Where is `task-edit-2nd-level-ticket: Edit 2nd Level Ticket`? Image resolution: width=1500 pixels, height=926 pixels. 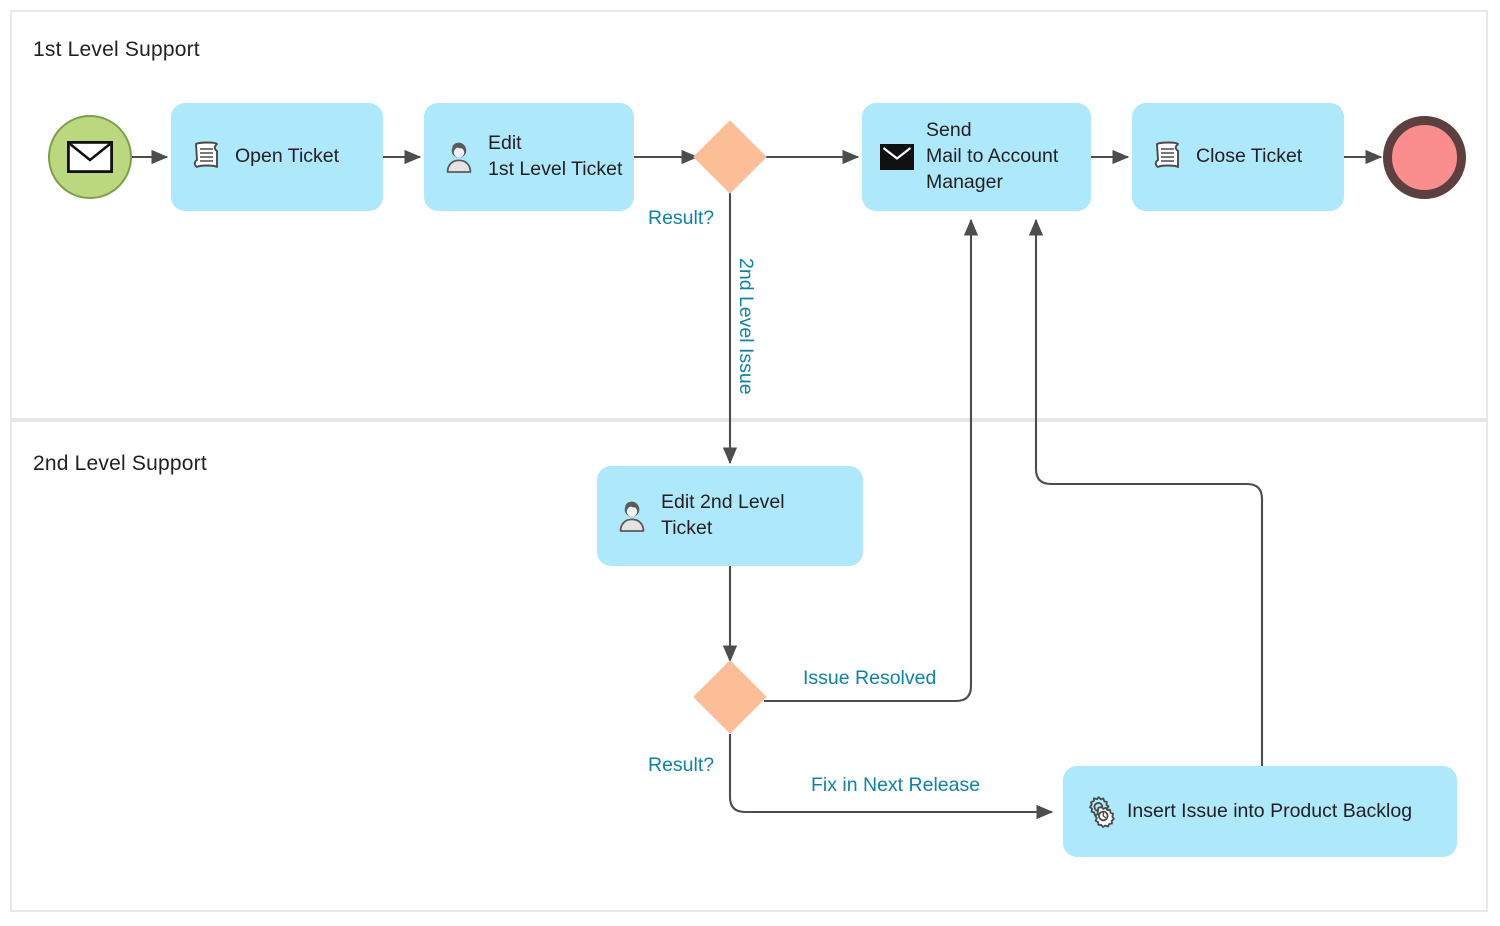 task-edit-2nd-level-ticket: Edit 2nd Level Ticket is located at coordinates (730, 516).